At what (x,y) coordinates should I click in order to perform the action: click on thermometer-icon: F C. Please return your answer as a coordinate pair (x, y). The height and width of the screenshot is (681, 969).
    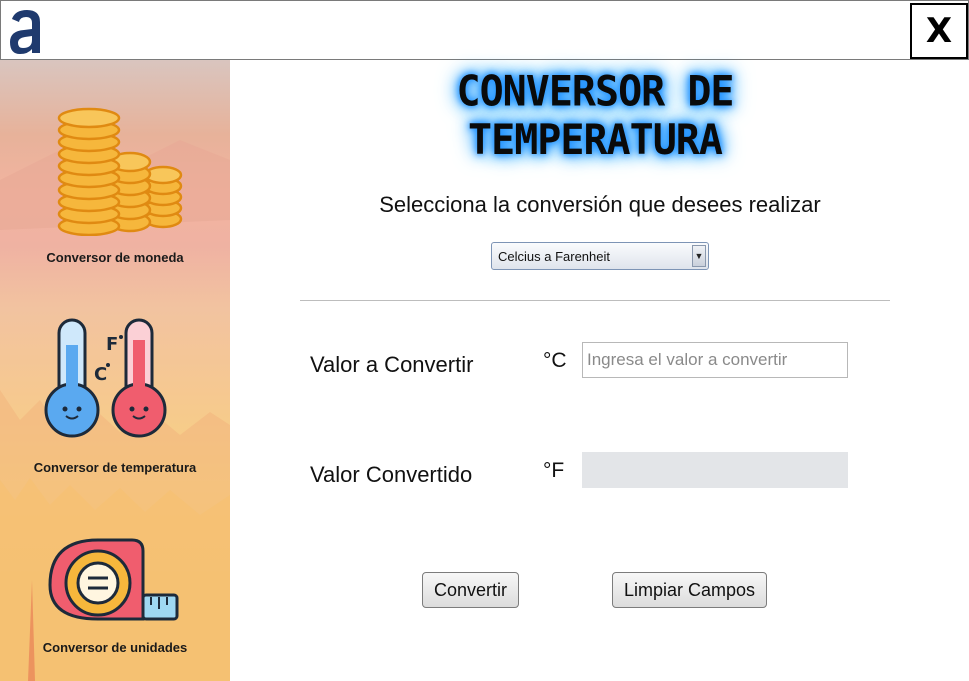
    Looking at the image, I should click on (105, 378).